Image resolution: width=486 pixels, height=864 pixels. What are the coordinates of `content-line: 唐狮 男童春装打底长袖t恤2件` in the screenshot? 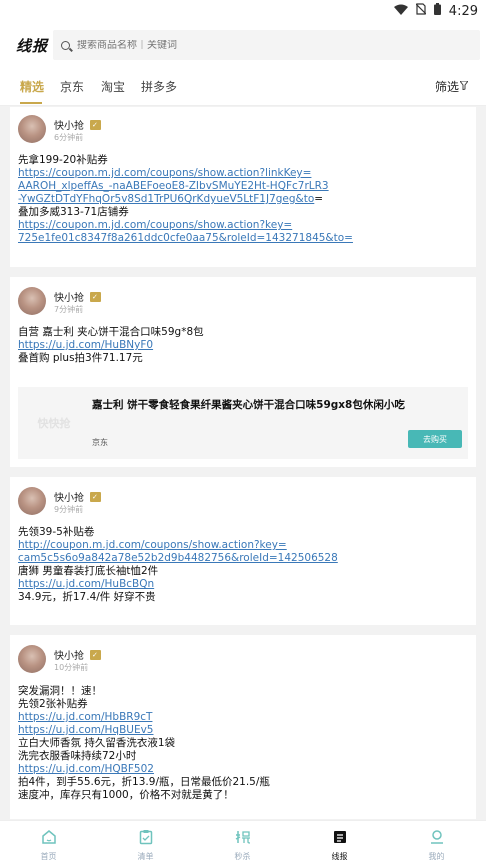 It's located at (88, 571).